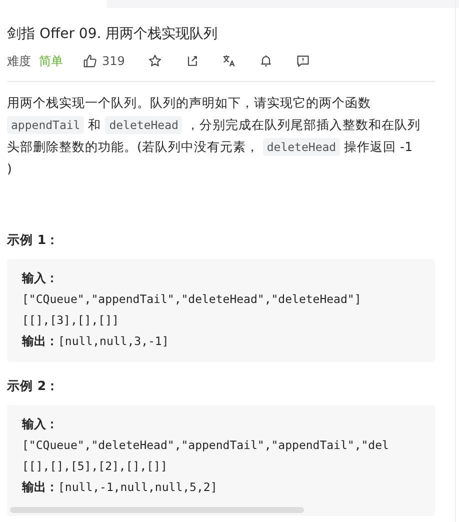 The width and height of the screenshot is (459, 522). What do you see at coordinates (95, 466) in the screenshot?
I see `code-line: [[],[],[5],[2],[],[]]` at bounding box center [95, 466].